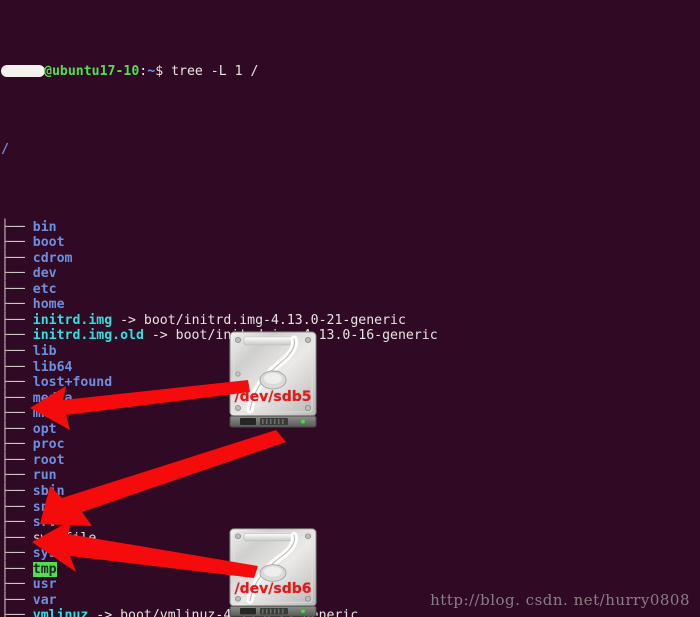 The width and height of the screenshot is (700, 617). Describe the element at coordinates (52, 258) in the screenshot. I see `tree-entry-cdrom: cdrom` at that location.